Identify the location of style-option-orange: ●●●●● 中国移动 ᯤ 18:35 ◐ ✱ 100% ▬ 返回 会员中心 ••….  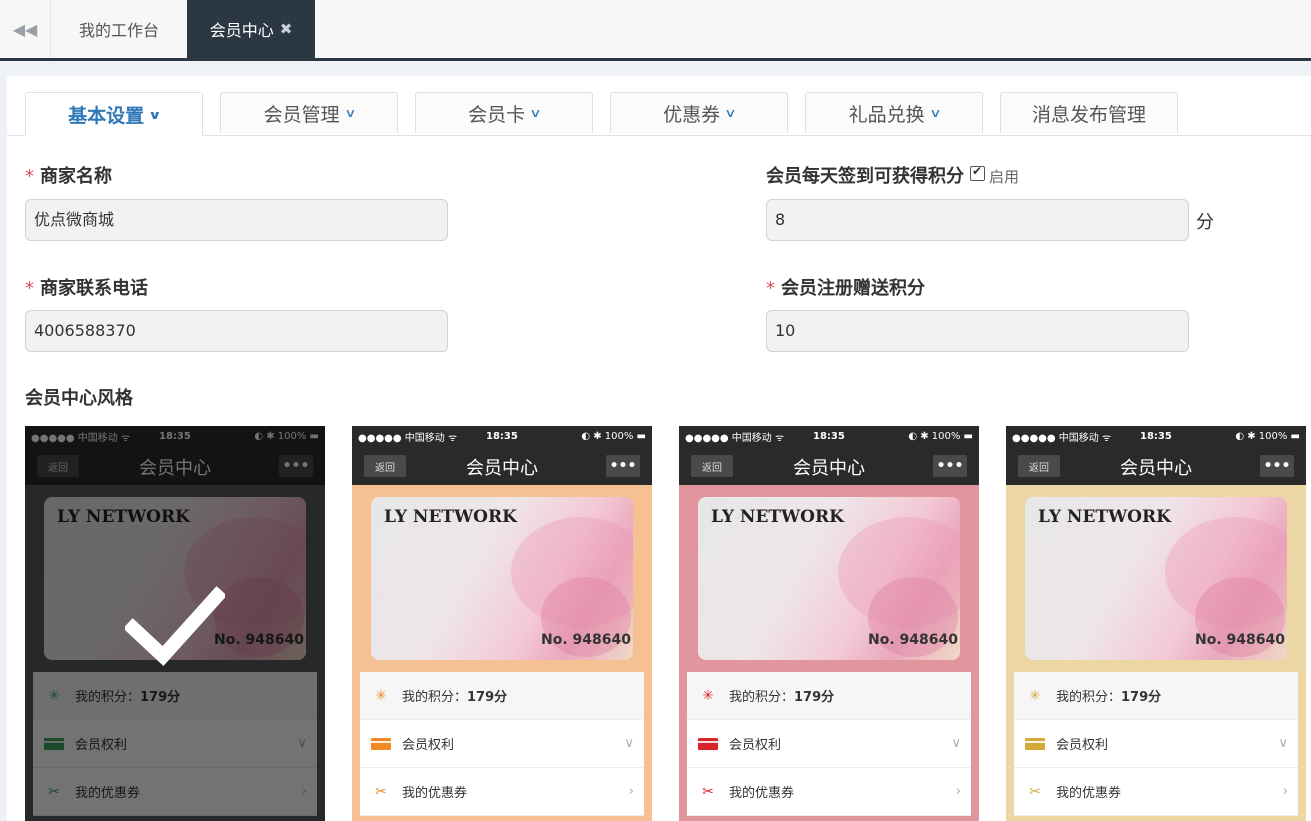
(502, 623).